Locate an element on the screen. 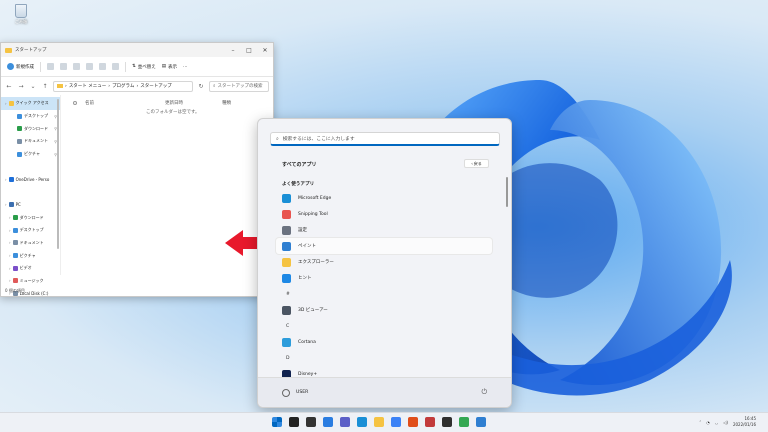 This screenshot has width=768, height=432. column-type: 種類 is located at coordinates (226, 103).